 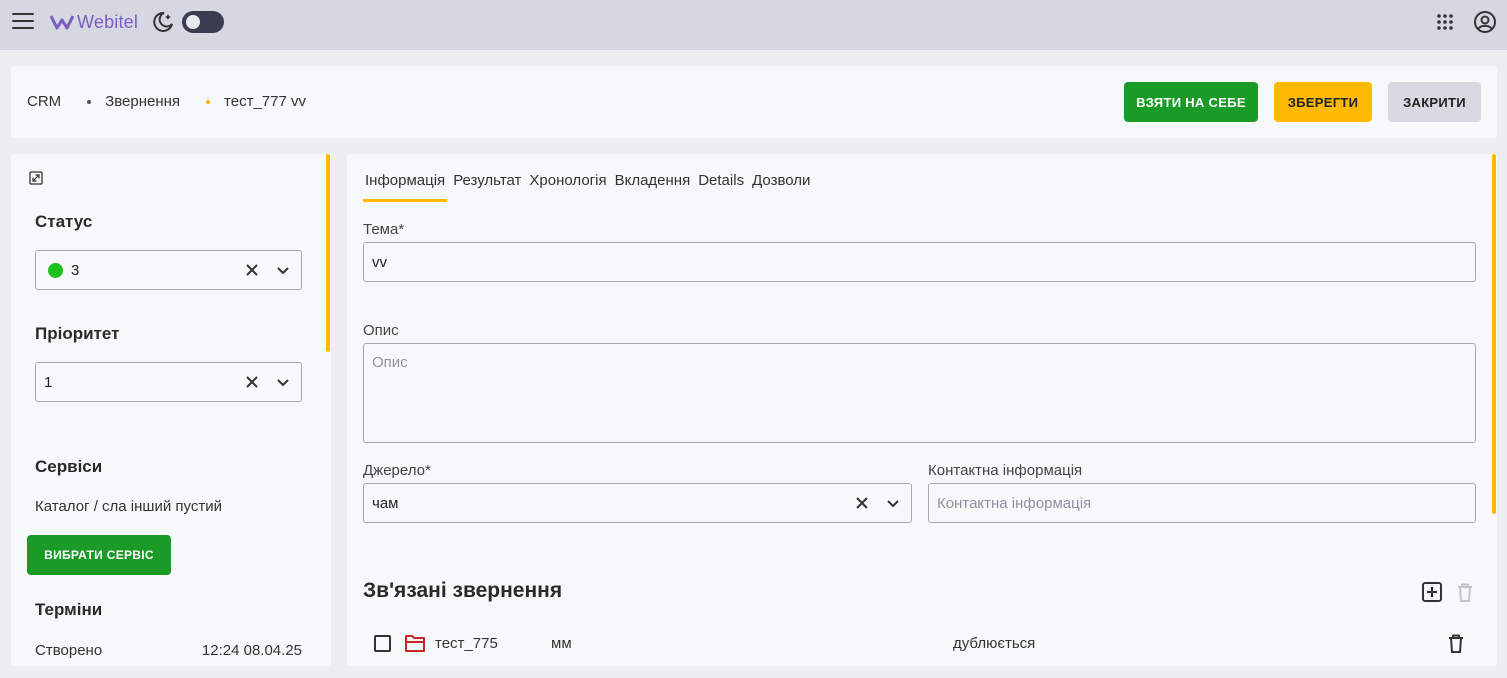 I want to click on status-select: 3, so click(x=168, y=270).